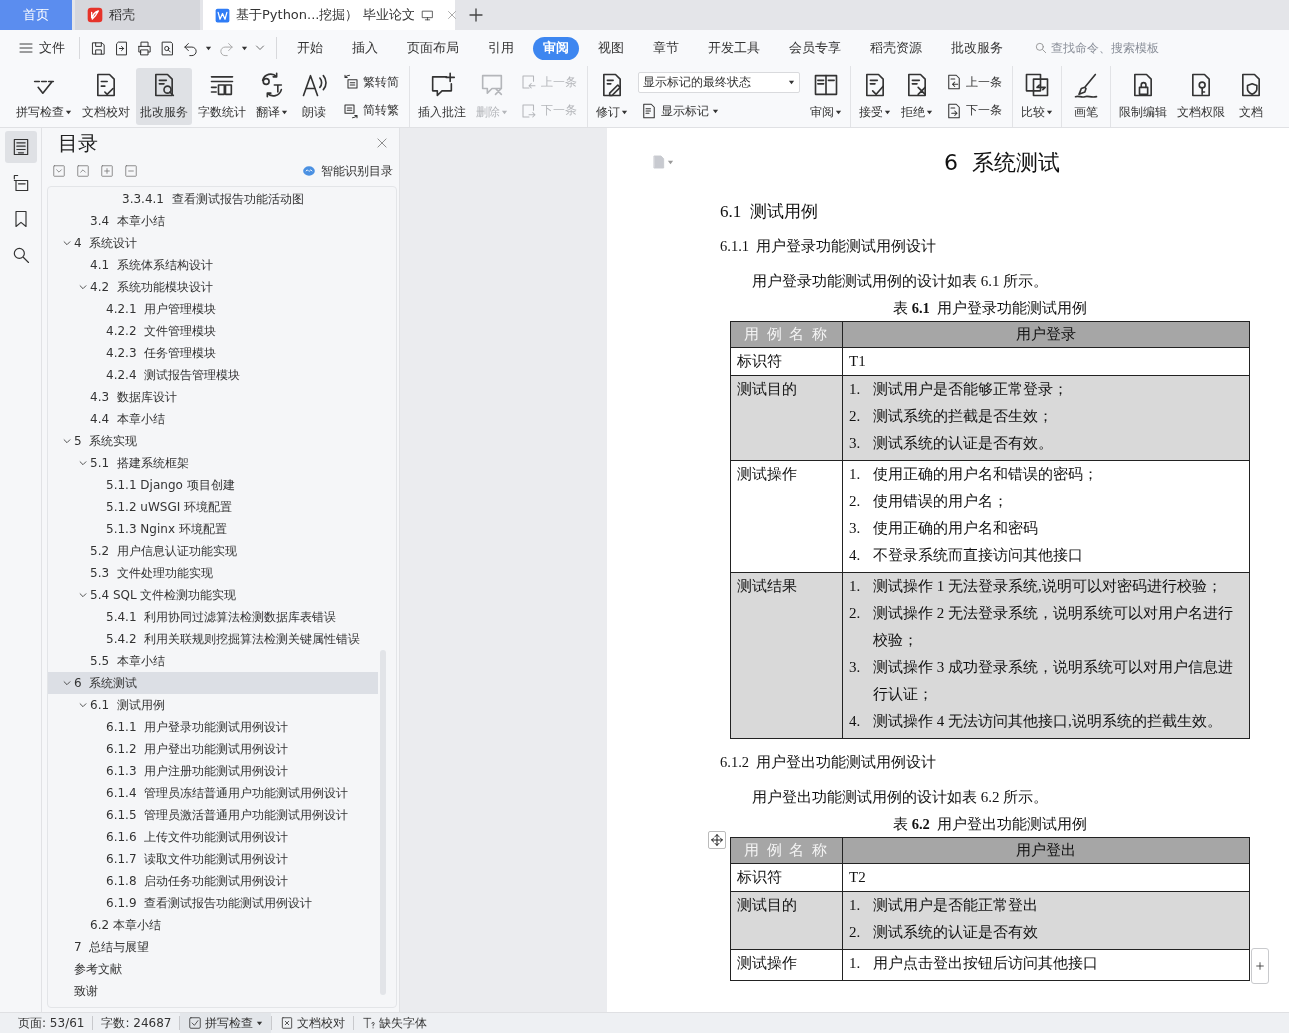 The width and height of the screenshot is (1289, 1033). What do you see at coordinates (106, 96) in the screenshot?
I see `ribbon-button: 文档校对` at bounding box center [106, 96].